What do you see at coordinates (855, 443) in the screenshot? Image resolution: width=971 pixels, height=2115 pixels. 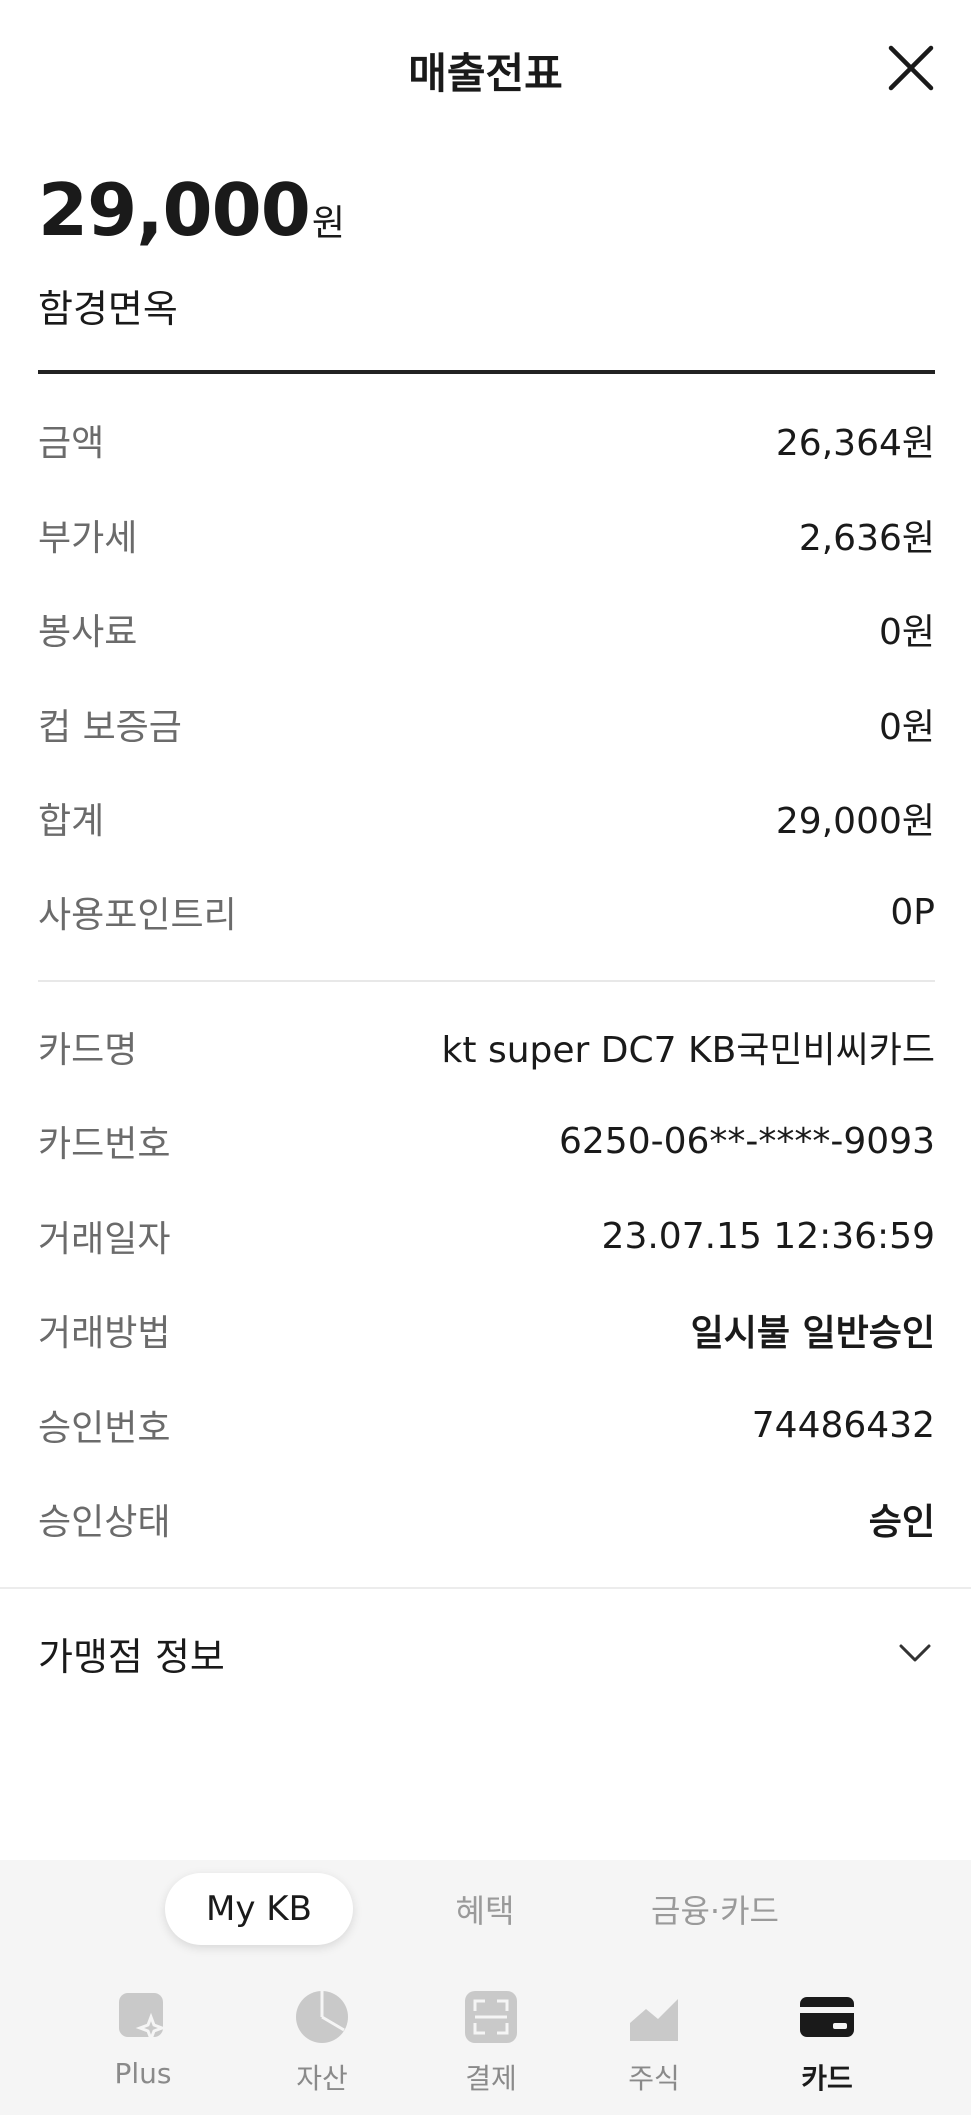 I see `row-value: 26,364원` at bounding box center [855, 443].